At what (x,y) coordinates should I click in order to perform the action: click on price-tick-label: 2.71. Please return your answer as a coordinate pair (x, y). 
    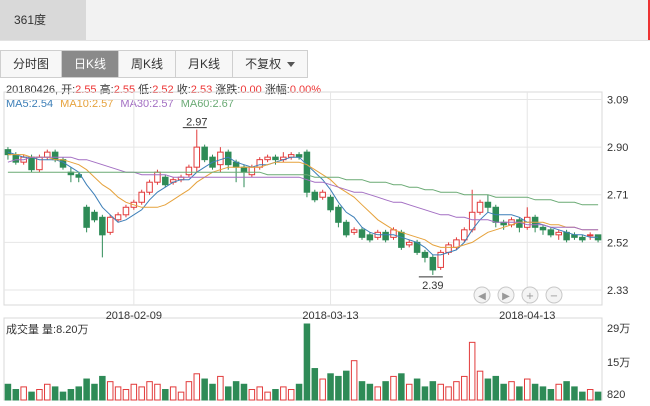
    Looking at the image, I should click on (617, 196).